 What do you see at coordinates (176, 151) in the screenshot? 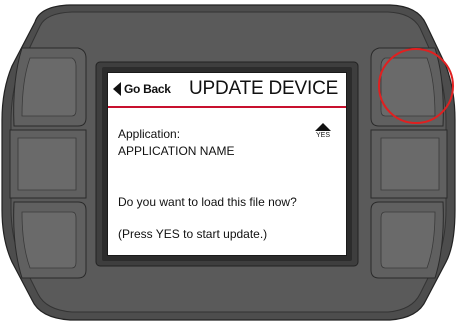
I see `application-name: APPLICATION NAME` at bounding box center [176, 151].